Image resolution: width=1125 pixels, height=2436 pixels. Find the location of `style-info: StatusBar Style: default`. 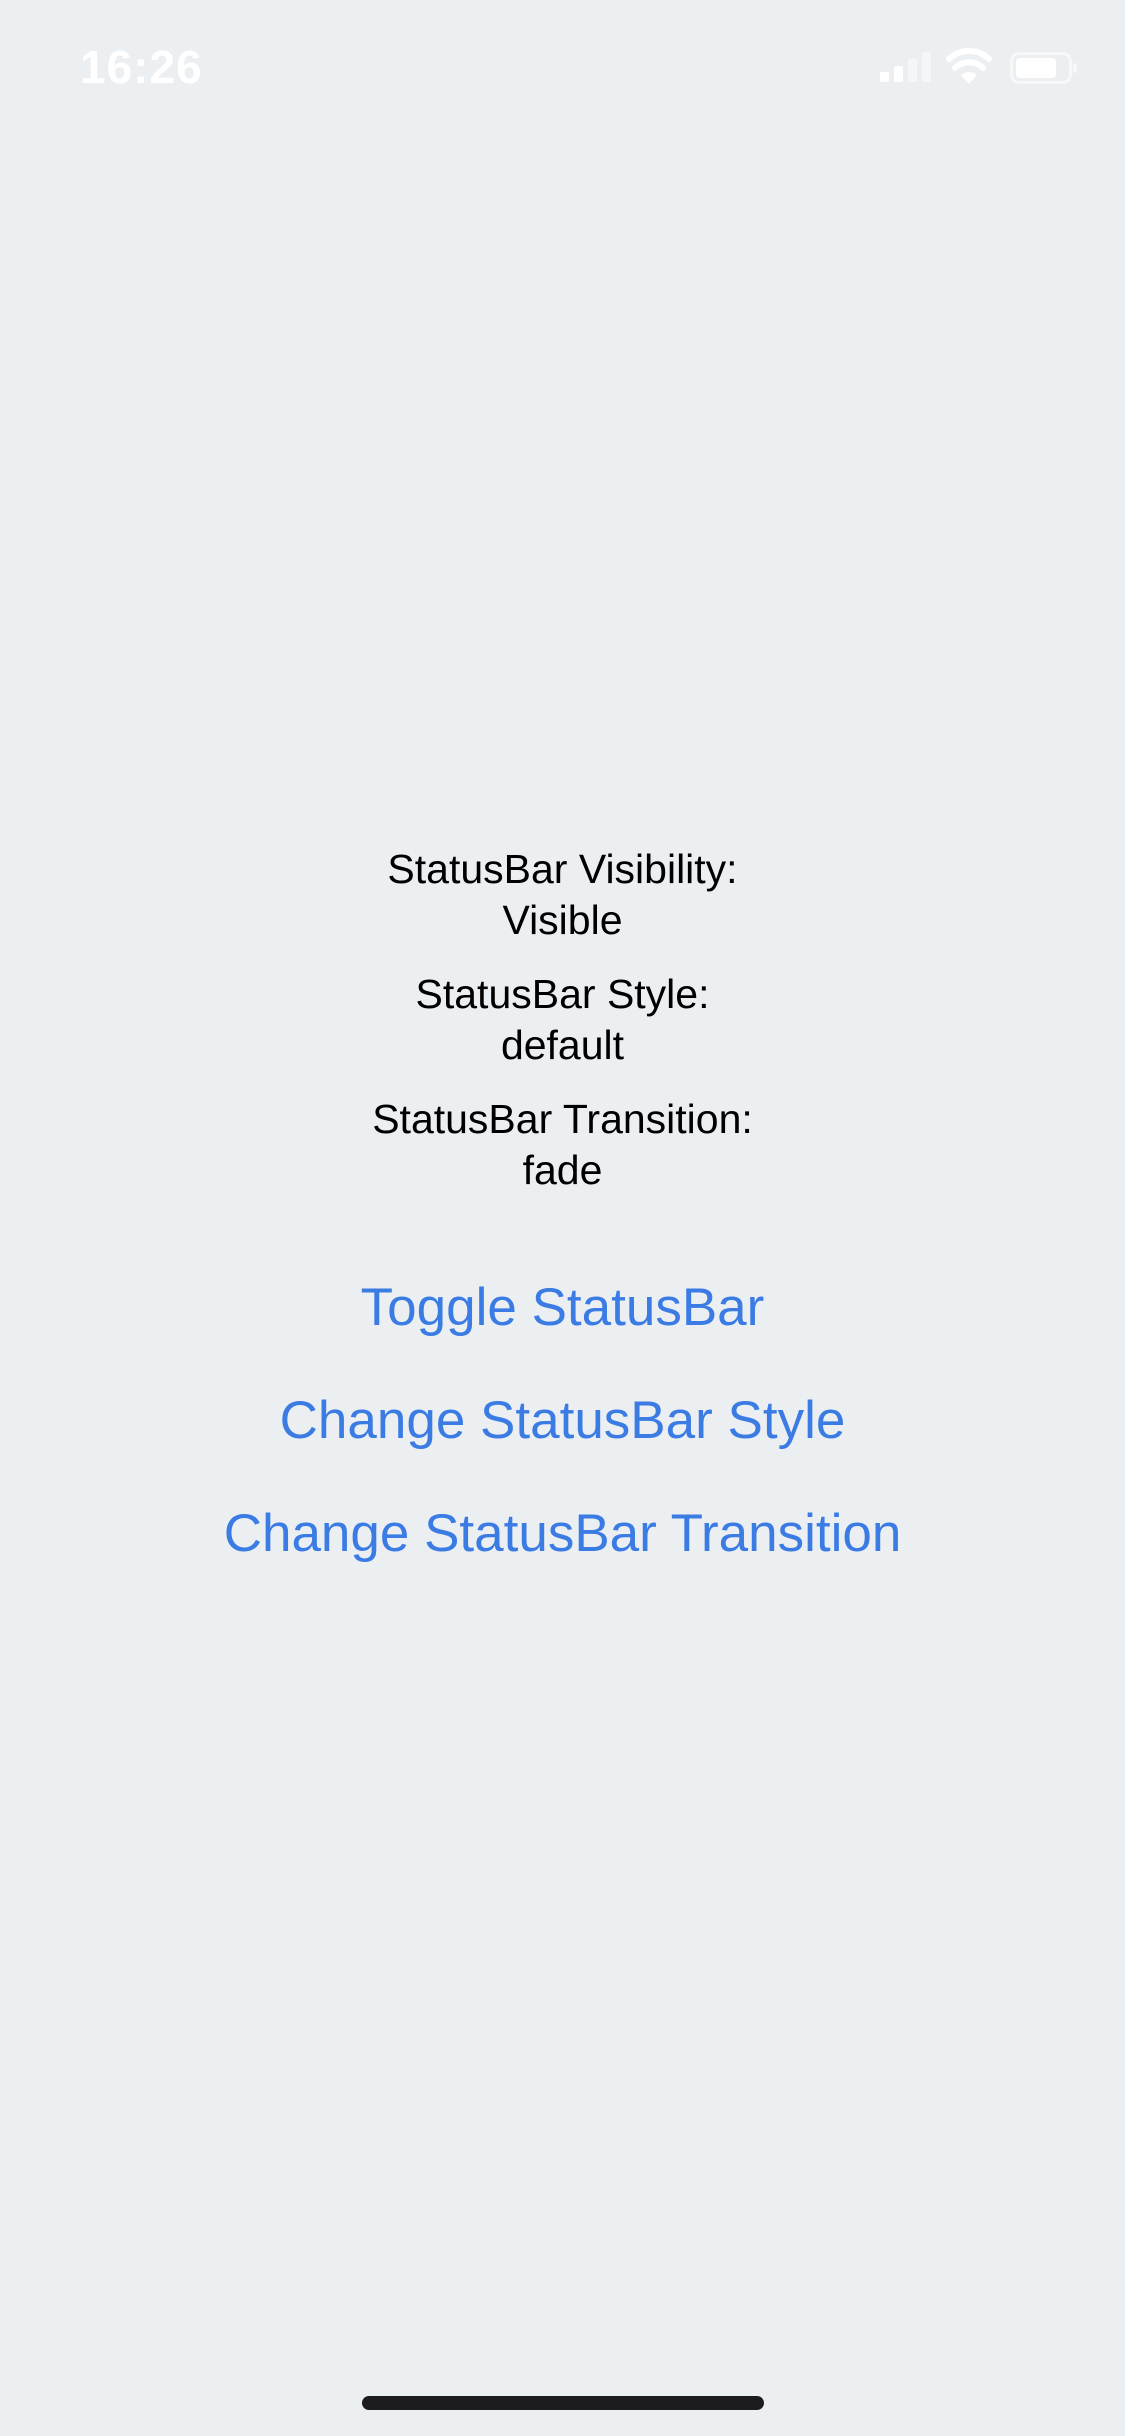

style-info: StatusBar Style: default is located at coordinates (562, 1020).